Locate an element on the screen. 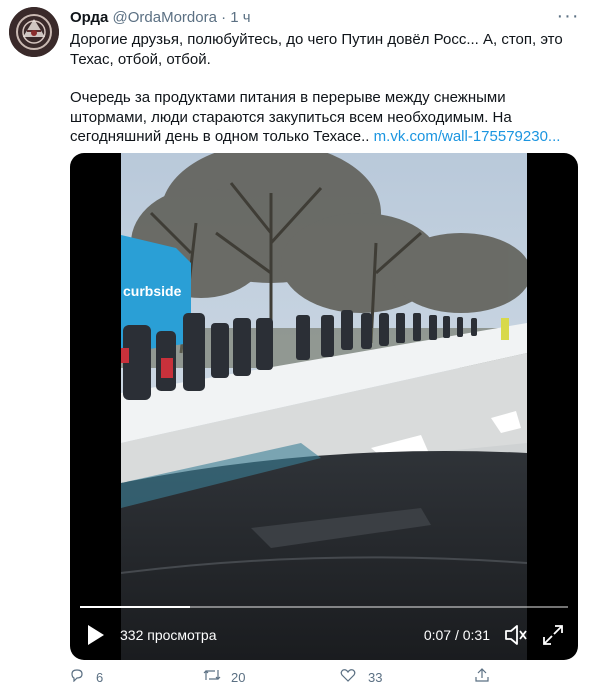  fullscreen-icon is located at coordinates (553, 635).